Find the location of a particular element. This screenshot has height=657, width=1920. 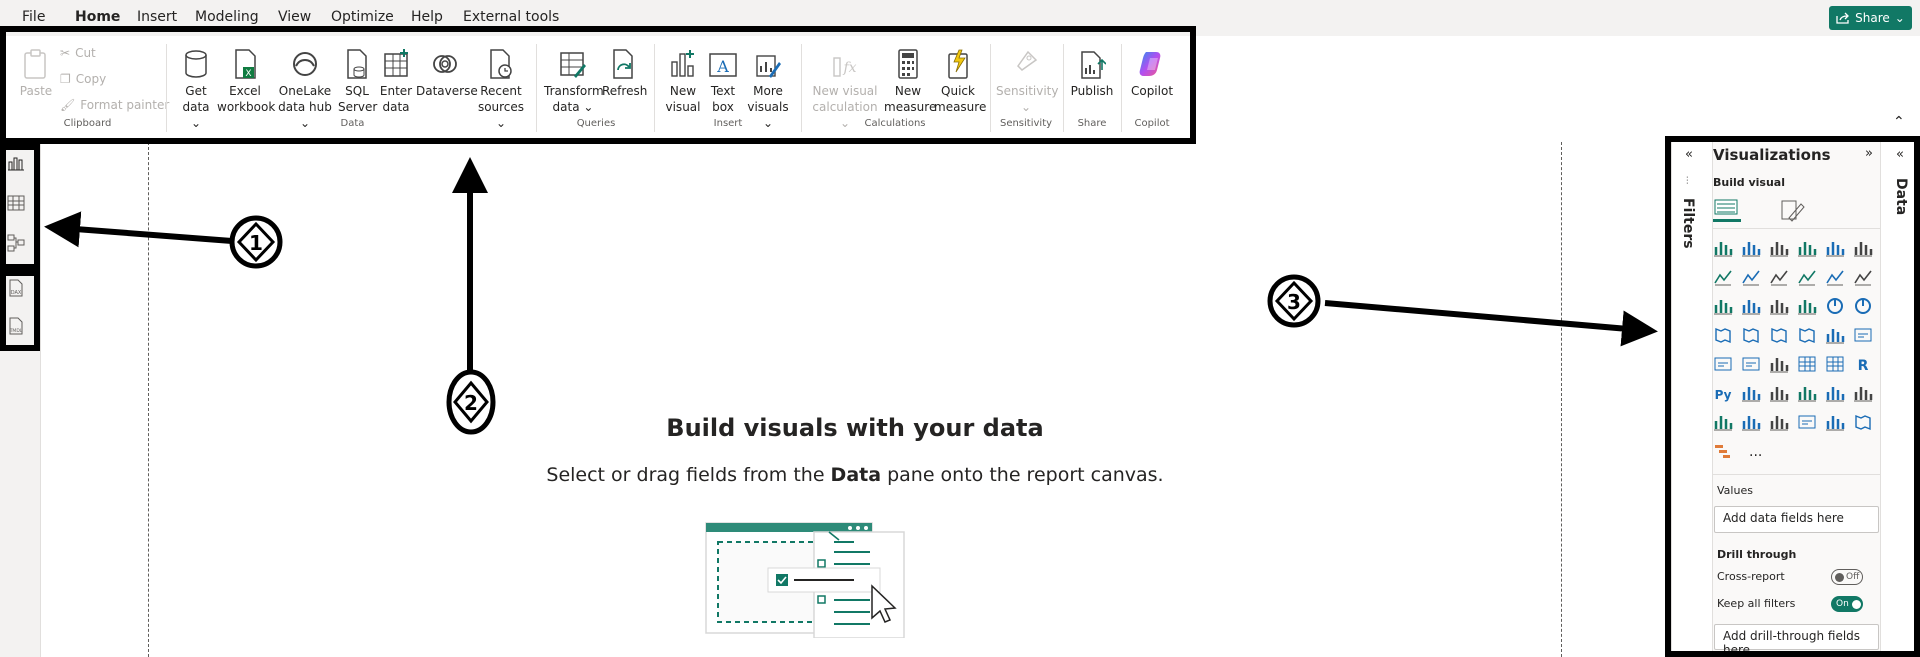

new-visual-button: New visual is located at coordinates (683, 81).